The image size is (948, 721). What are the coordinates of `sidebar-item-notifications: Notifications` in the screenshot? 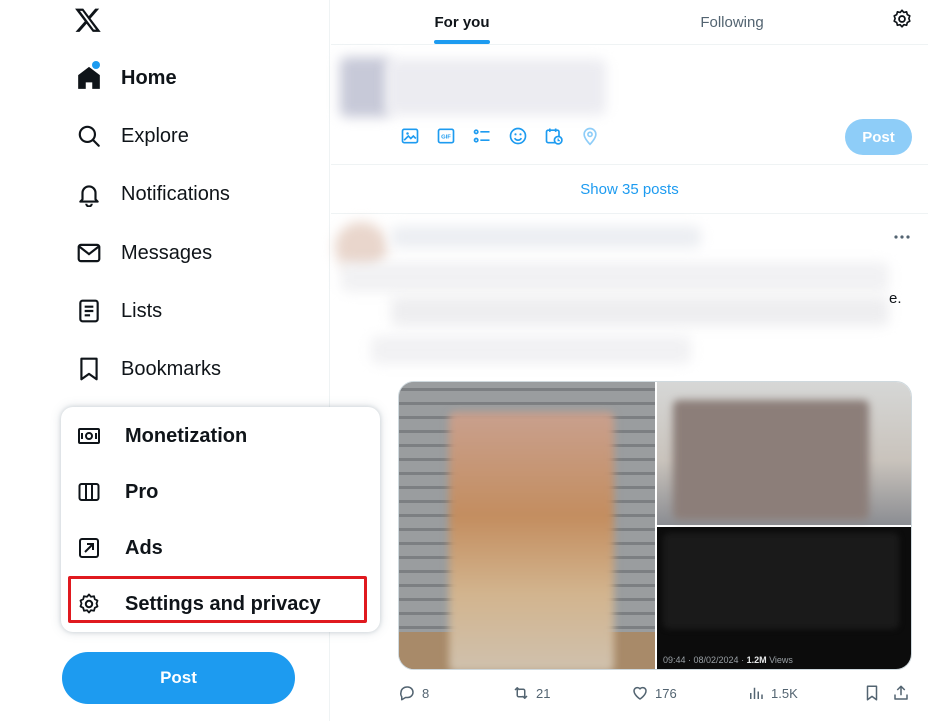 It's located at (153, 194).